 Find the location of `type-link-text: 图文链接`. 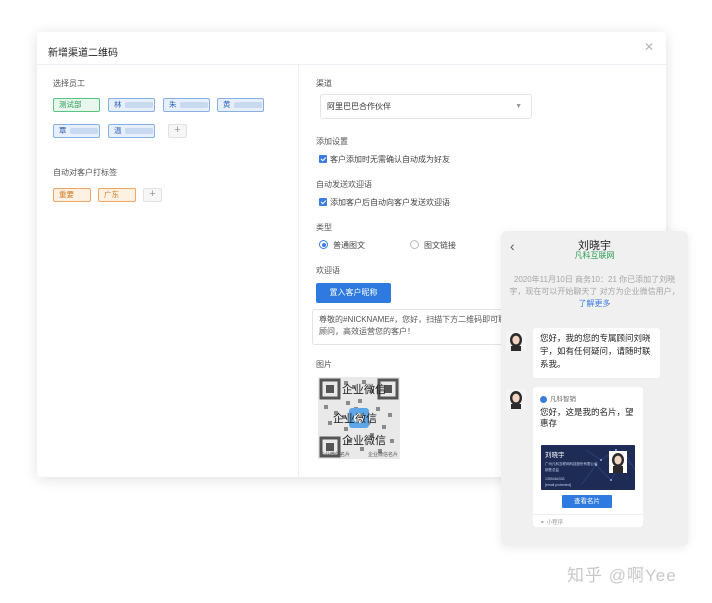

type-link-text: 图文链接 is located at coordinates (440, 245).